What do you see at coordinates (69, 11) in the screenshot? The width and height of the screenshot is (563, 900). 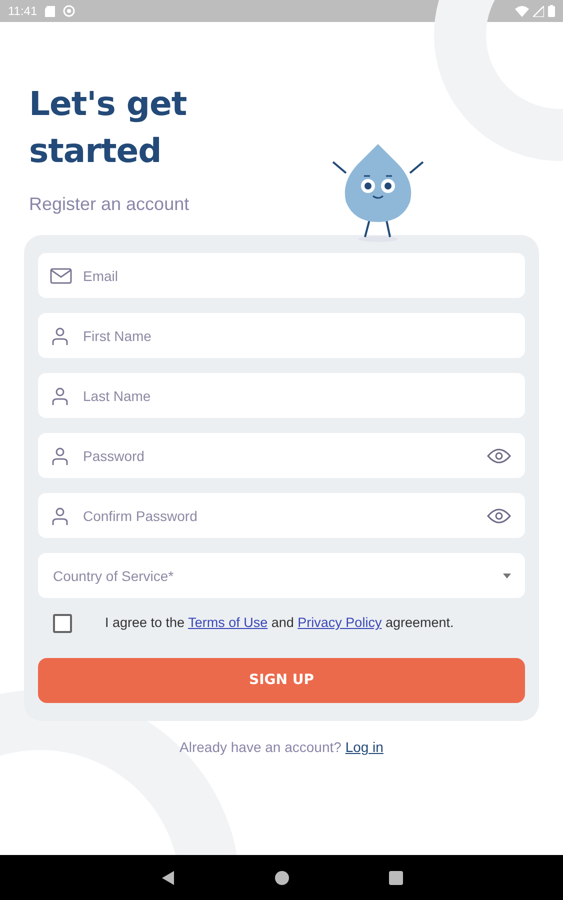 I see `circle-icon` at bounding box center [69, 11].